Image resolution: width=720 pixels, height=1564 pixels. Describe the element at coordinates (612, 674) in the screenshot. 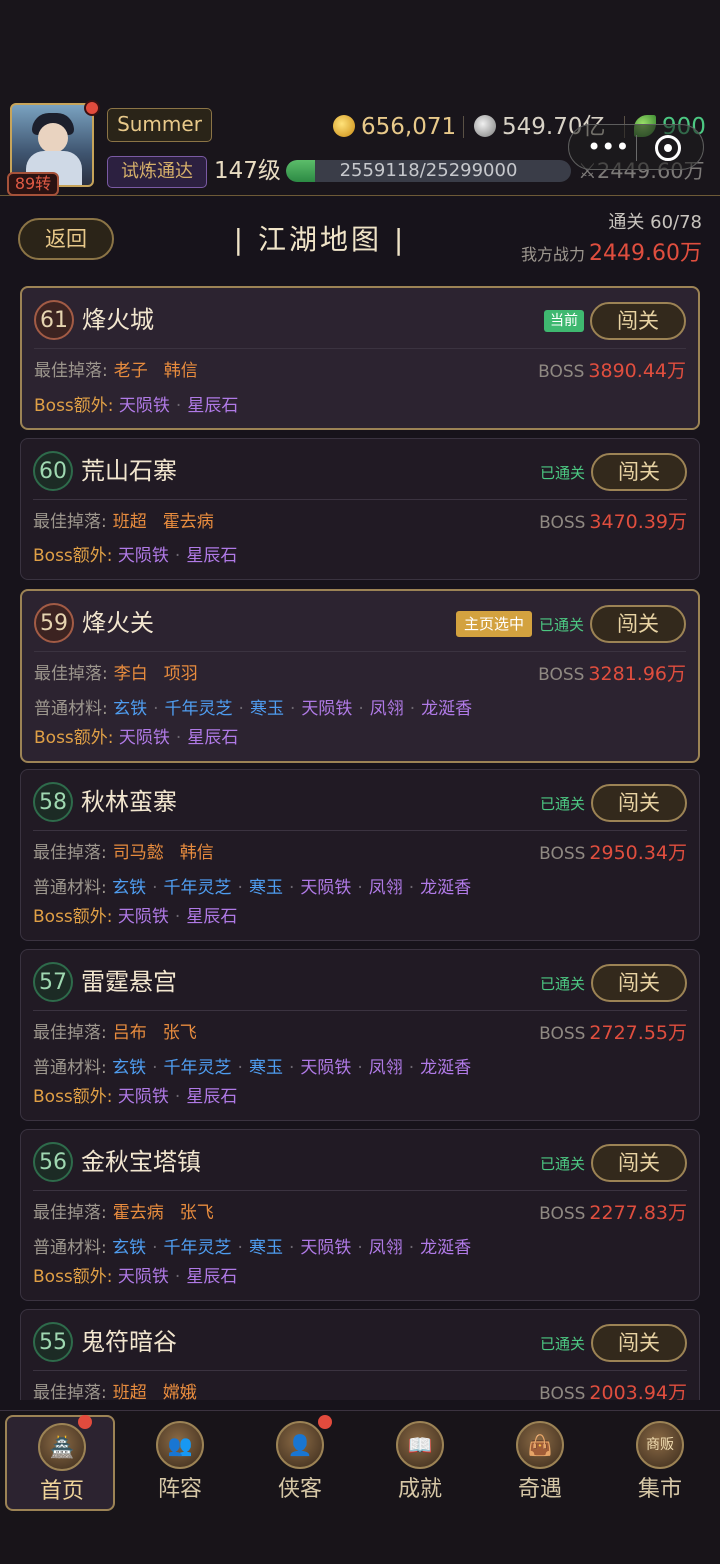

I see `boss-power: BOSS 3281.96万` at that location.